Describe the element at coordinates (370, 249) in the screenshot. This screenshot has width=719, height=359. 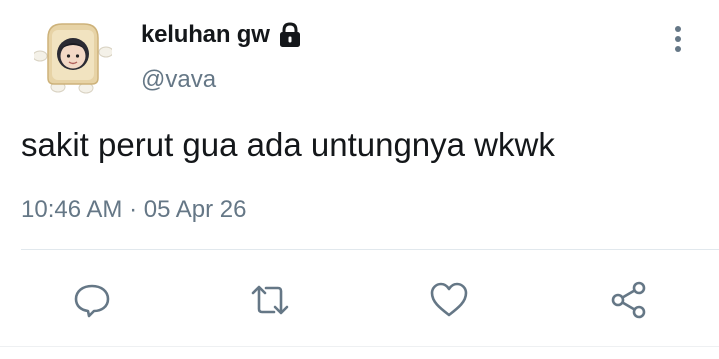
I see `divider` at that location.